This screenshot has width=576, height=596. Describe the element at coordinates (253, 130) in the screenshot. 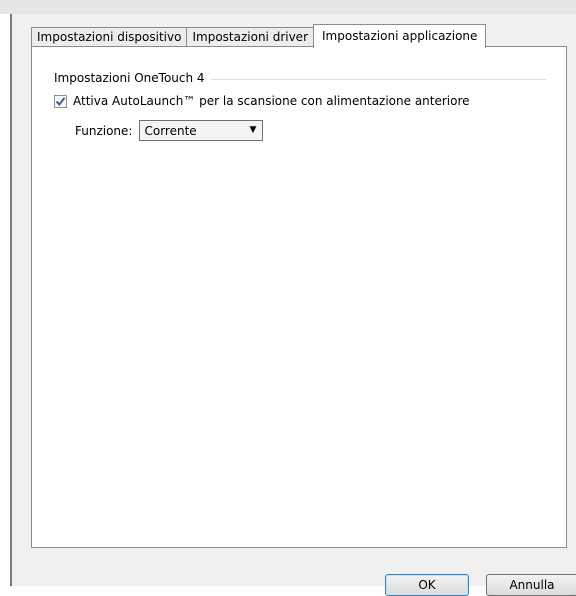

I see `dropdown-arrow-icon: ▼` at that location.